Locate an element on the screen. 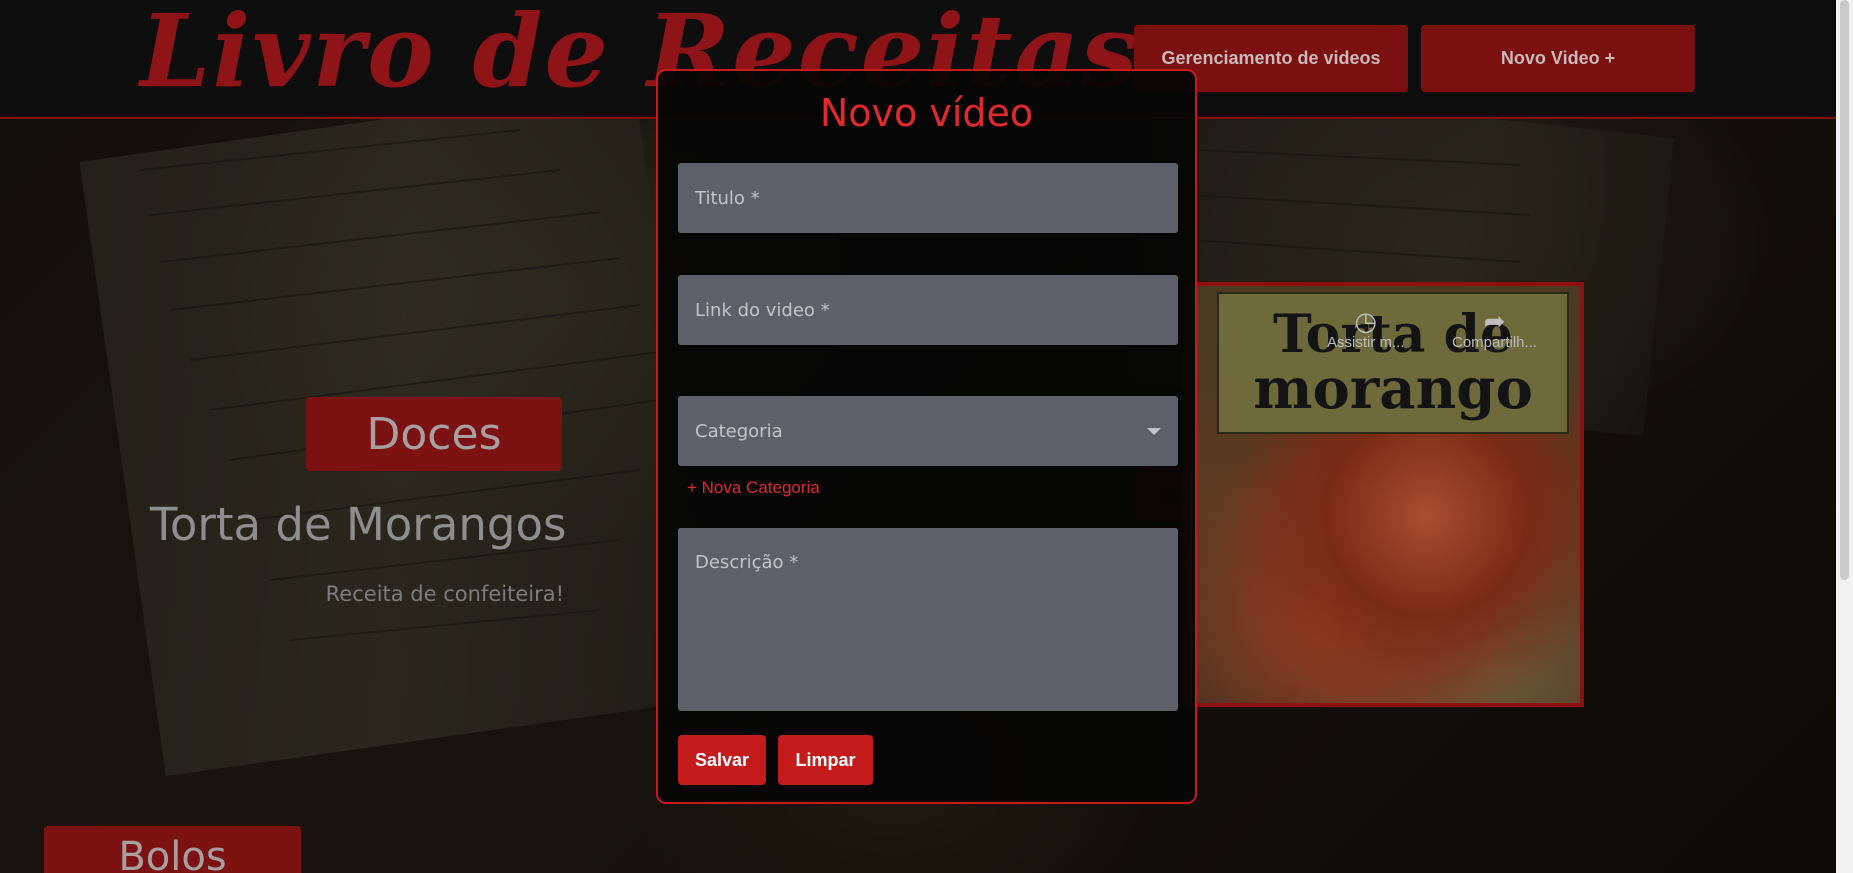 This screenshot has height=873, width=1853. categoria-placeholder: Categoria is located at coordinates (739, 431).